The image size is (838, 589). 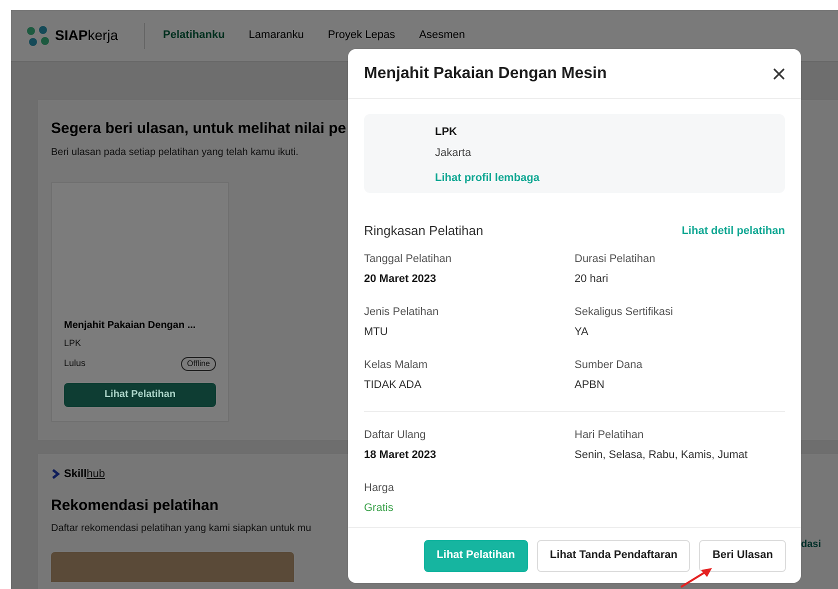 What do you see at coordinates (401, 312) in the screenshot?
I see `field-label: Jenis Pelatihan` at bounding box center [401, 312].